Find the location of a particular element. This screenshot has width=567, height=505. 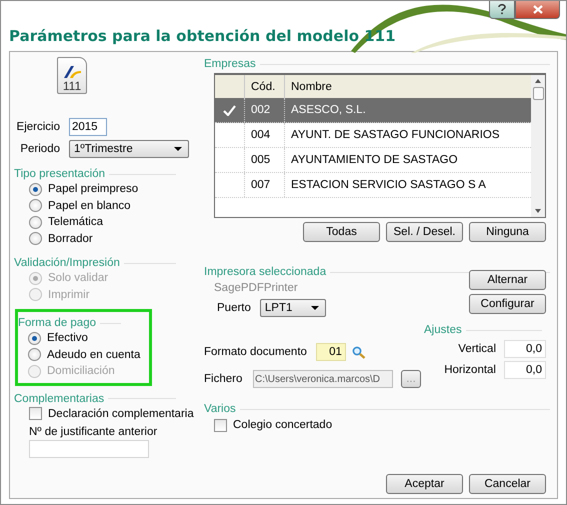

table-cell: 007 is located at coordinates (265, 185).